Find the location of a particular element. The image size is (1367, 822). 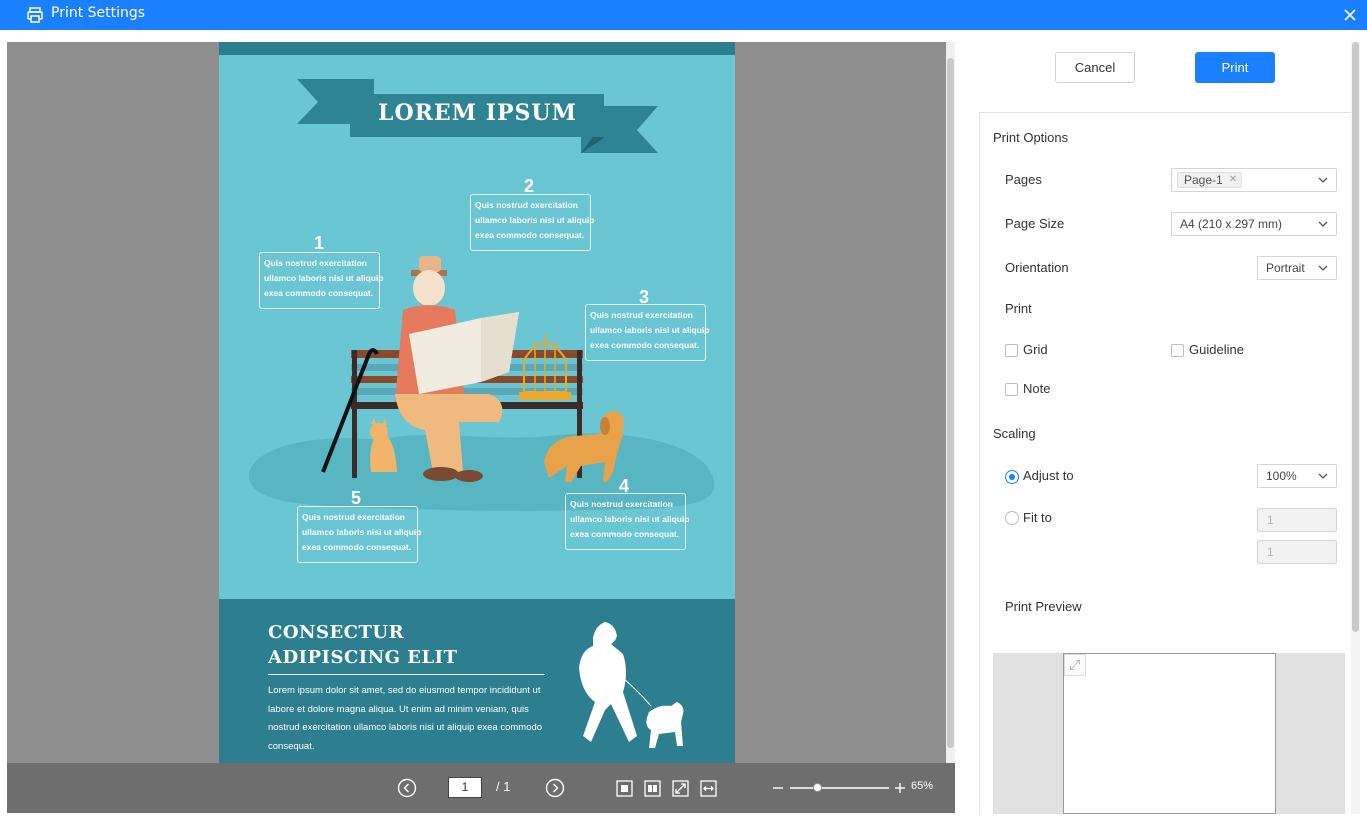

fit-to-width-input: 1 is located at coordinates (1297, 520).